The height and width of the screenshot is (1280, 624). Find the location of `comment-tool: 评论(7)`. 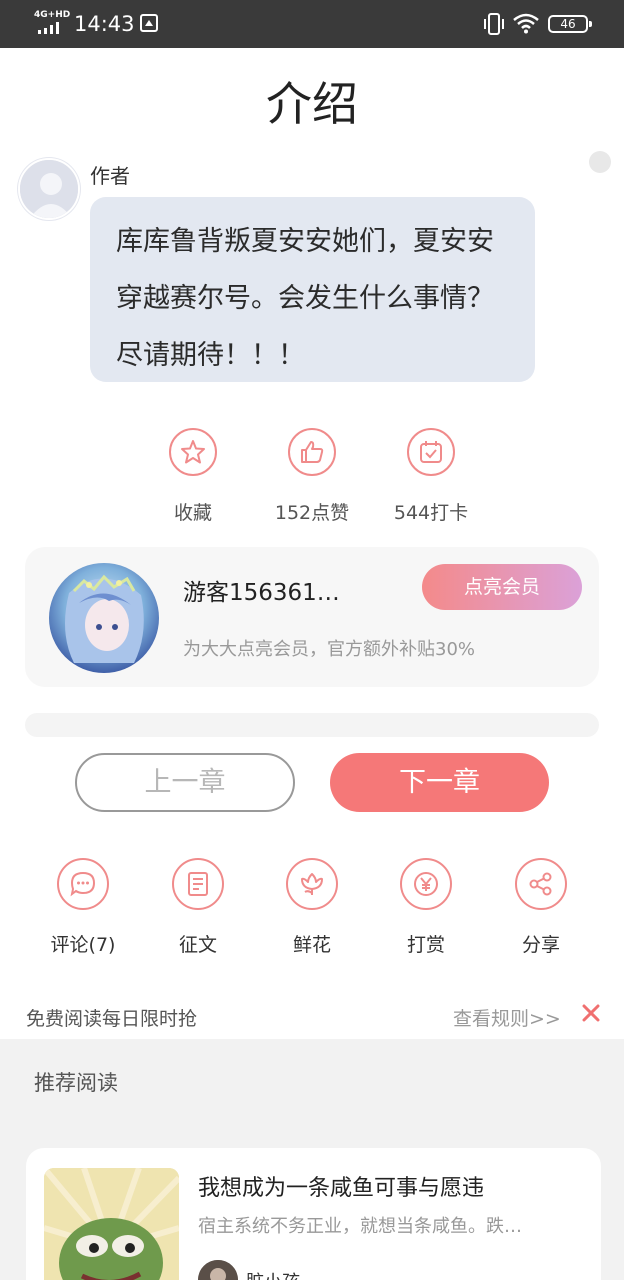

comment-tool: 评论(7) is located at coordinates (83, 907).